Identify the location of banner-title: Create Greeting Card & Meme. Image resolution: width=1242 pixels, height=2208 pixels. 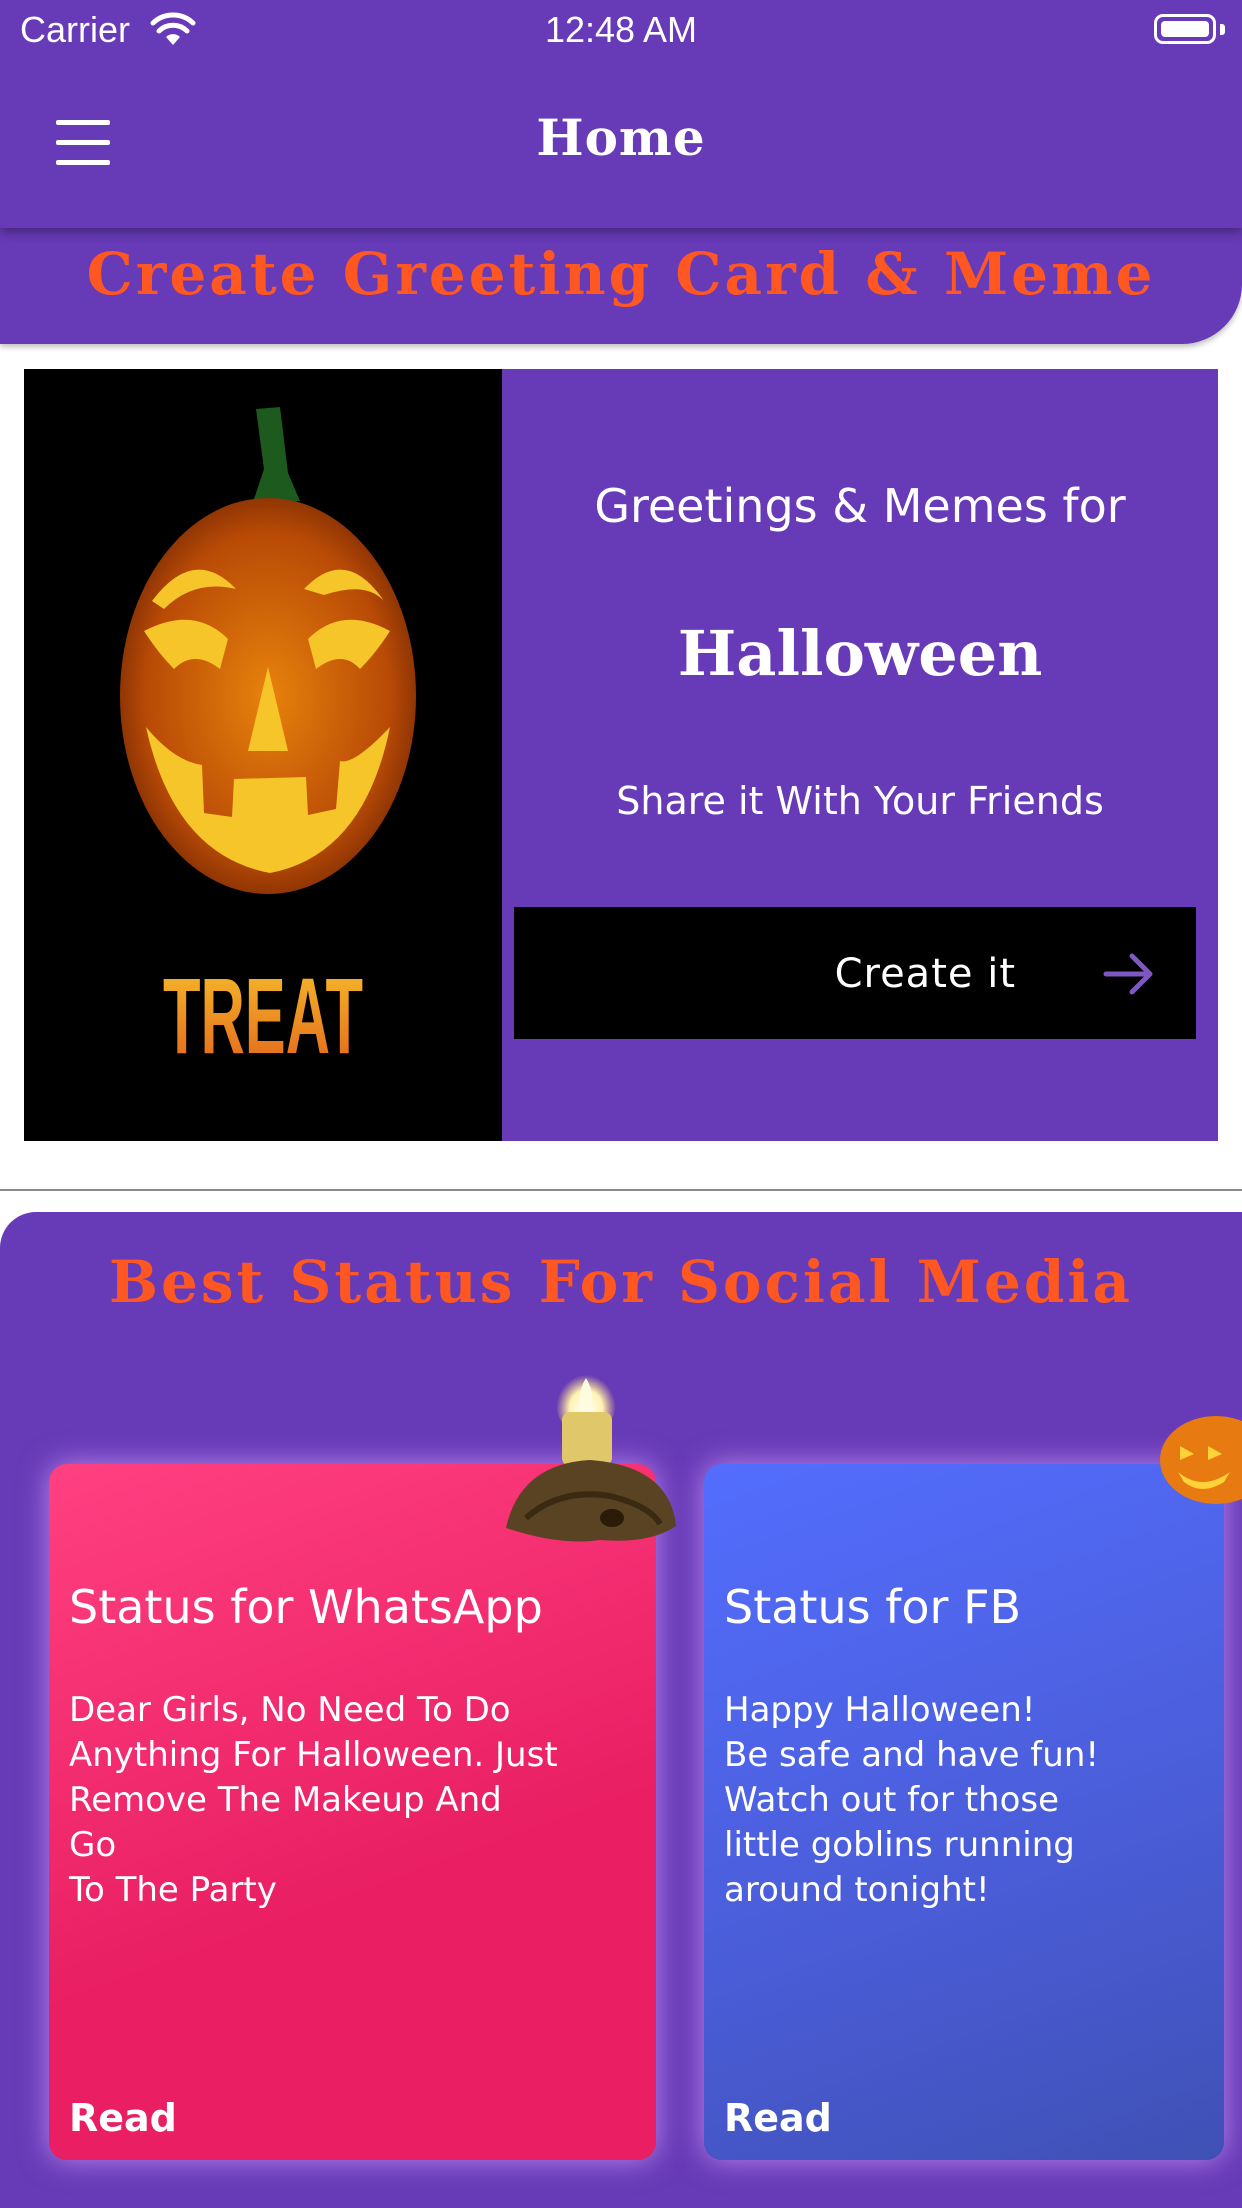
(621, 274).